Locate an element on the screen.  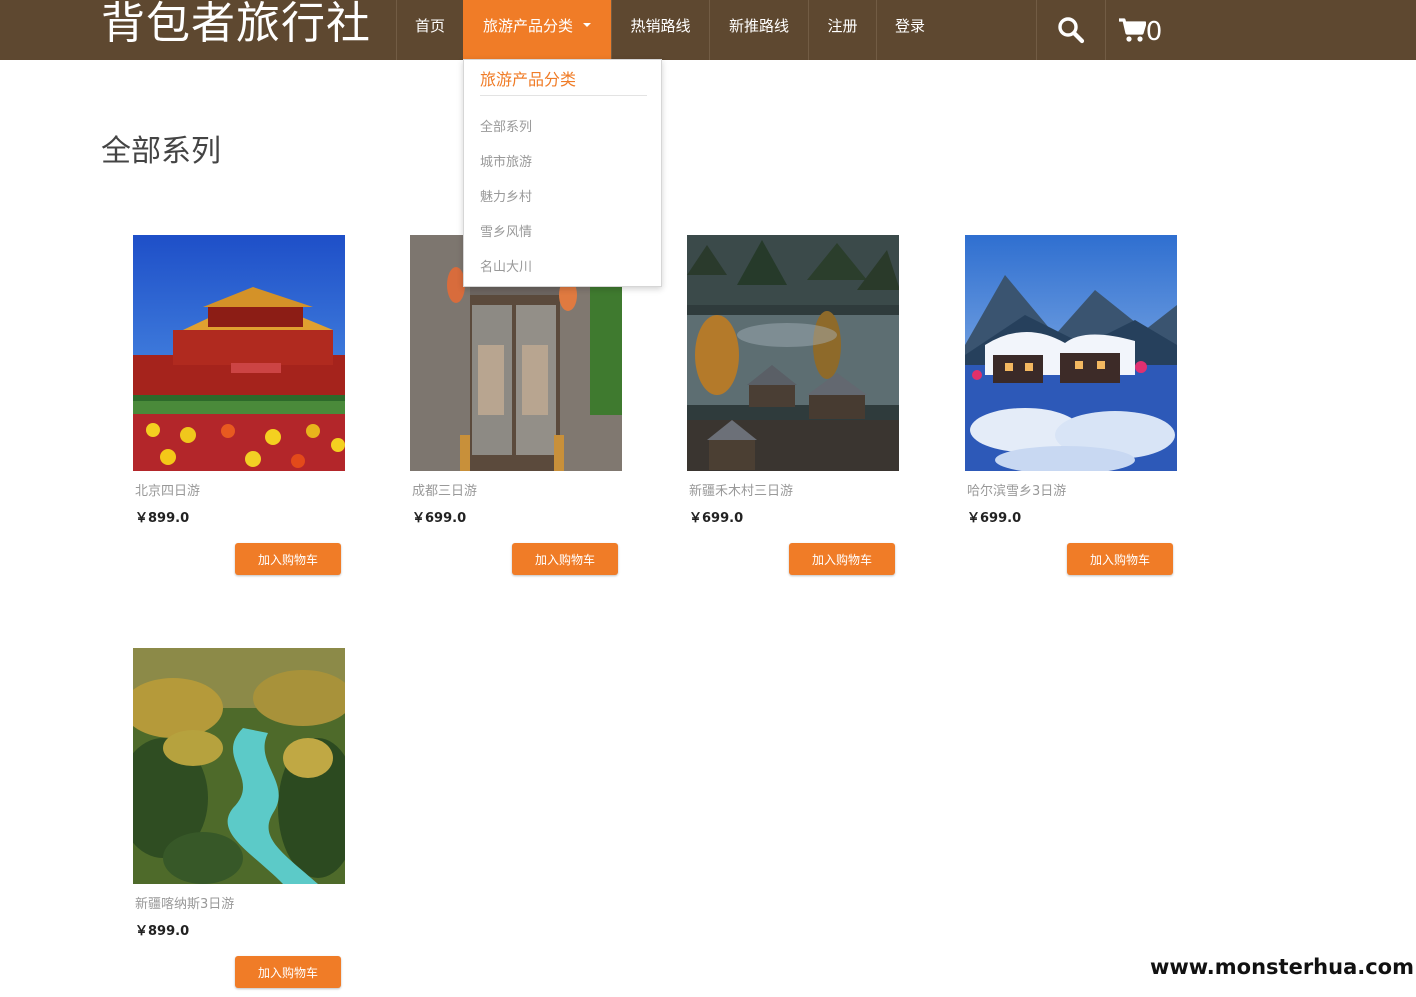
product-name: 成都三日游 is located at coordinates (444, 489).